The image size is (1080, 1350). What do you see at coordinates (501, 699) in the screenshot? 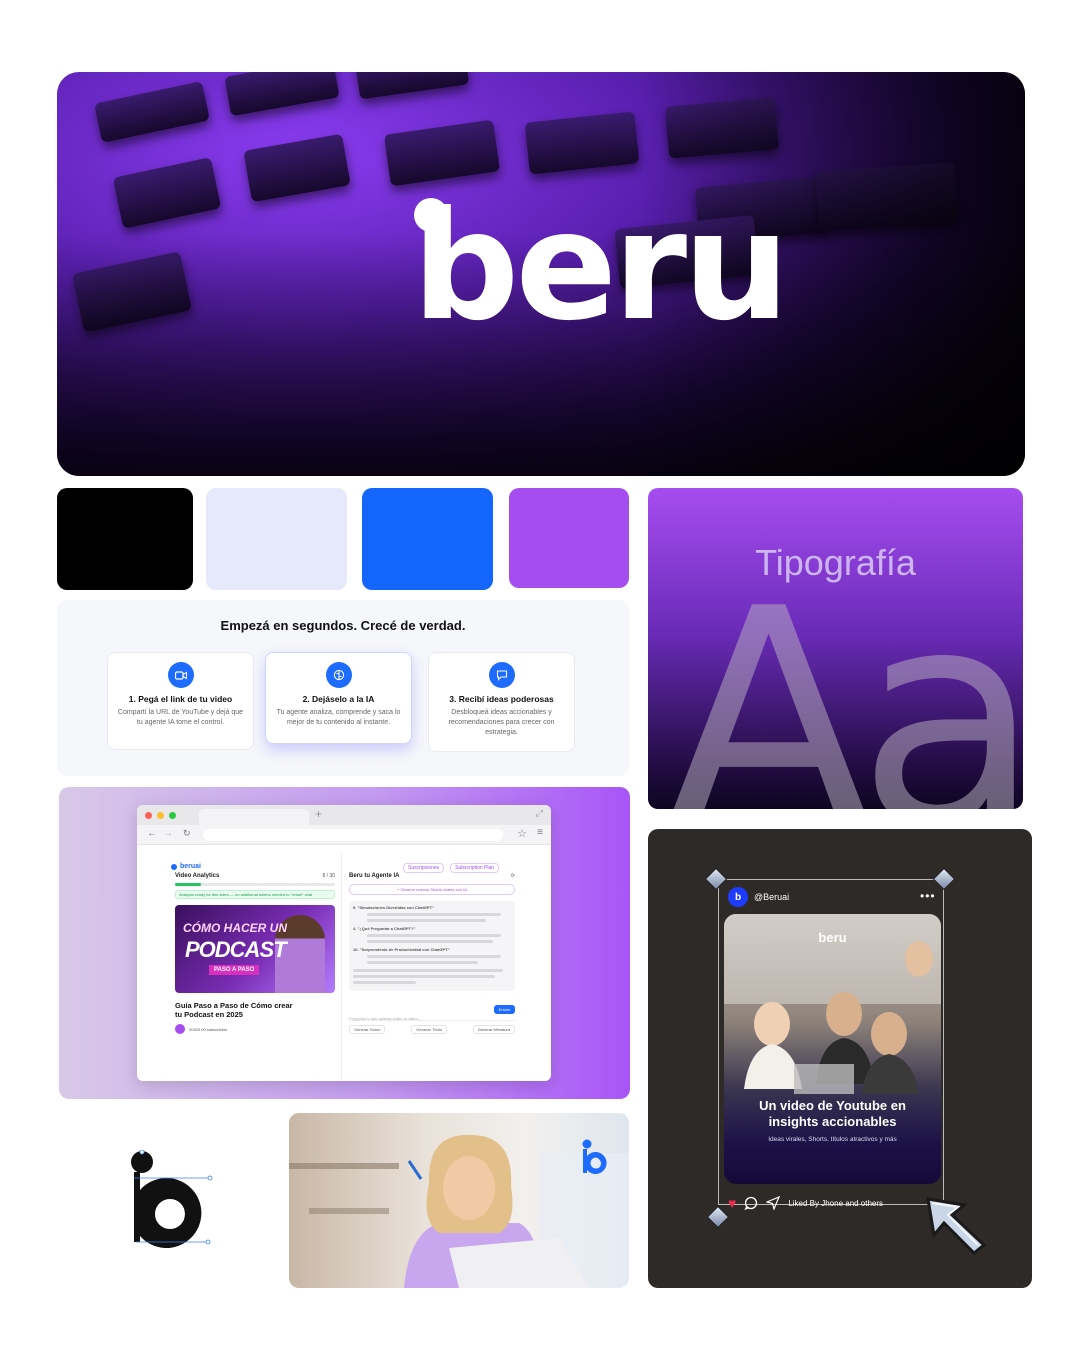
I see `step-title: 3. Recibí ideas poderosas` at bounding box center [501, 699].